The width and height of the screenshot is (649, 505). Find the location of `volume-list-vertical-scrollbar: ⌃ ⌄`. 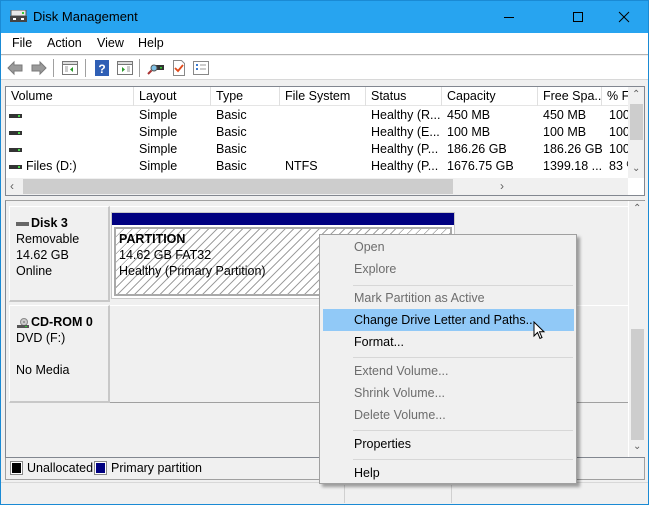

volume-list-vertical-scrollbar: ⌃ ⌄ is located at coordinates (636, 132).